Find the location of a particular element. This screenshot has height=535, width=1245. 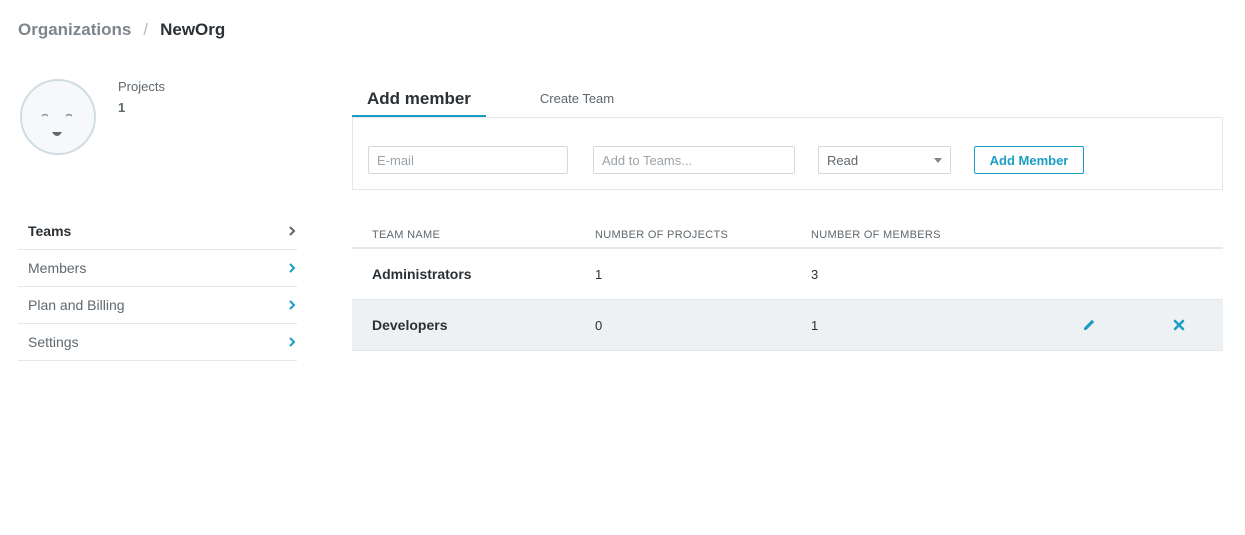

team-projects-count: 0 is located at coordinates (599, 325).